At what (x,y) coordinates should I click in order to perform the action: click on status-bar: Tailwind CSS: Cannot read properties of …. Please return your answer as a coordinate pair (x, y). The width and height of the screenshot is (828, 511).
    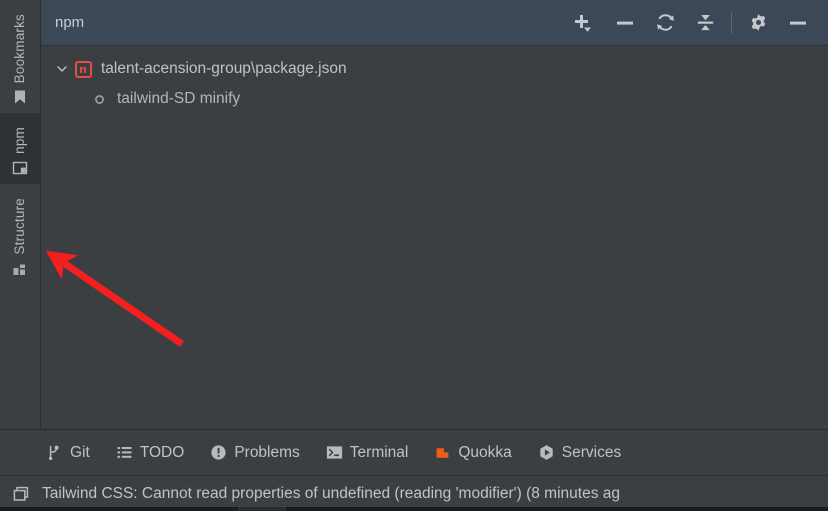
    Looking at the image, I should click on (414, 493).